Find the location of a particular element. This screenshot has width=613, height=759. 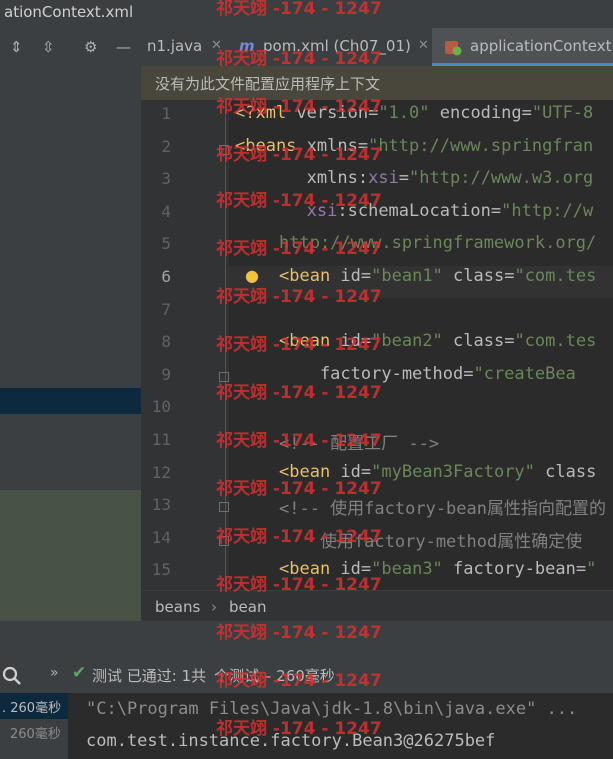

test-duration: . 260毫秒 is located at coordinates (32, 708).